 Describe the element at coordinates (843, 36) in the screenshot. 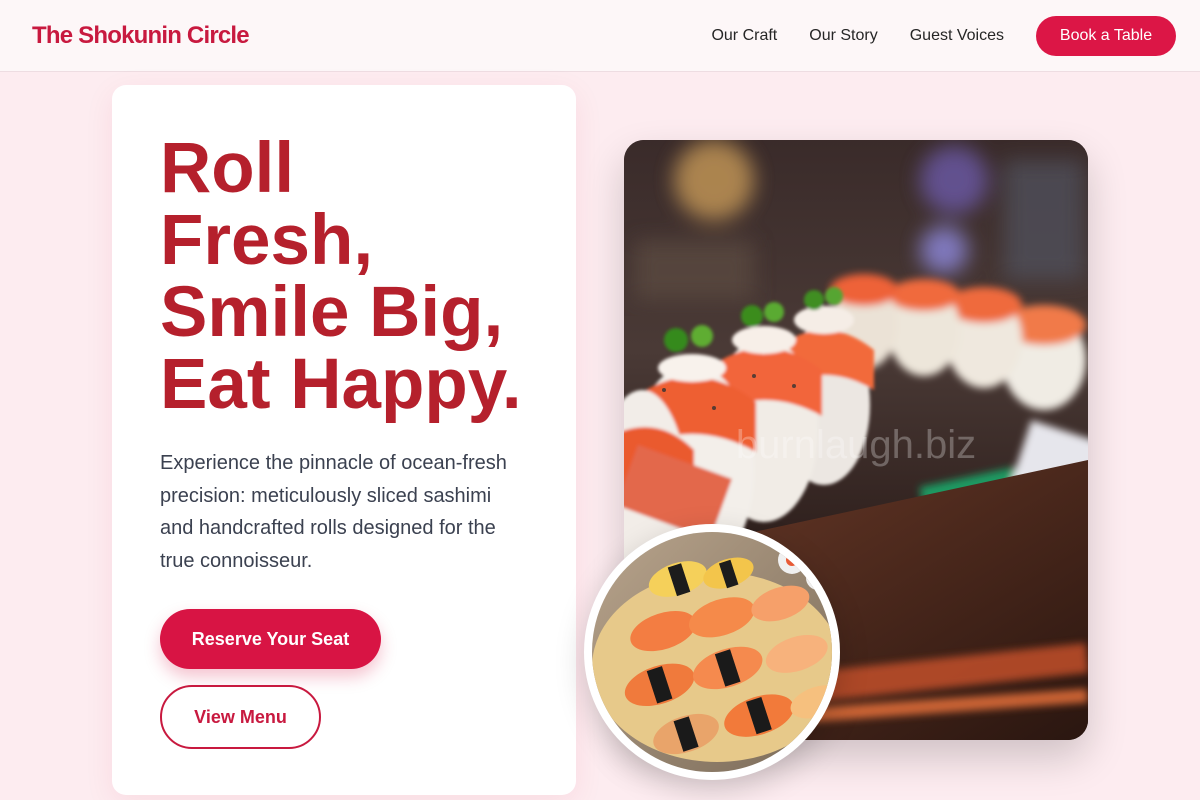

I see `nav-link-our-story: Our Story` at that location.